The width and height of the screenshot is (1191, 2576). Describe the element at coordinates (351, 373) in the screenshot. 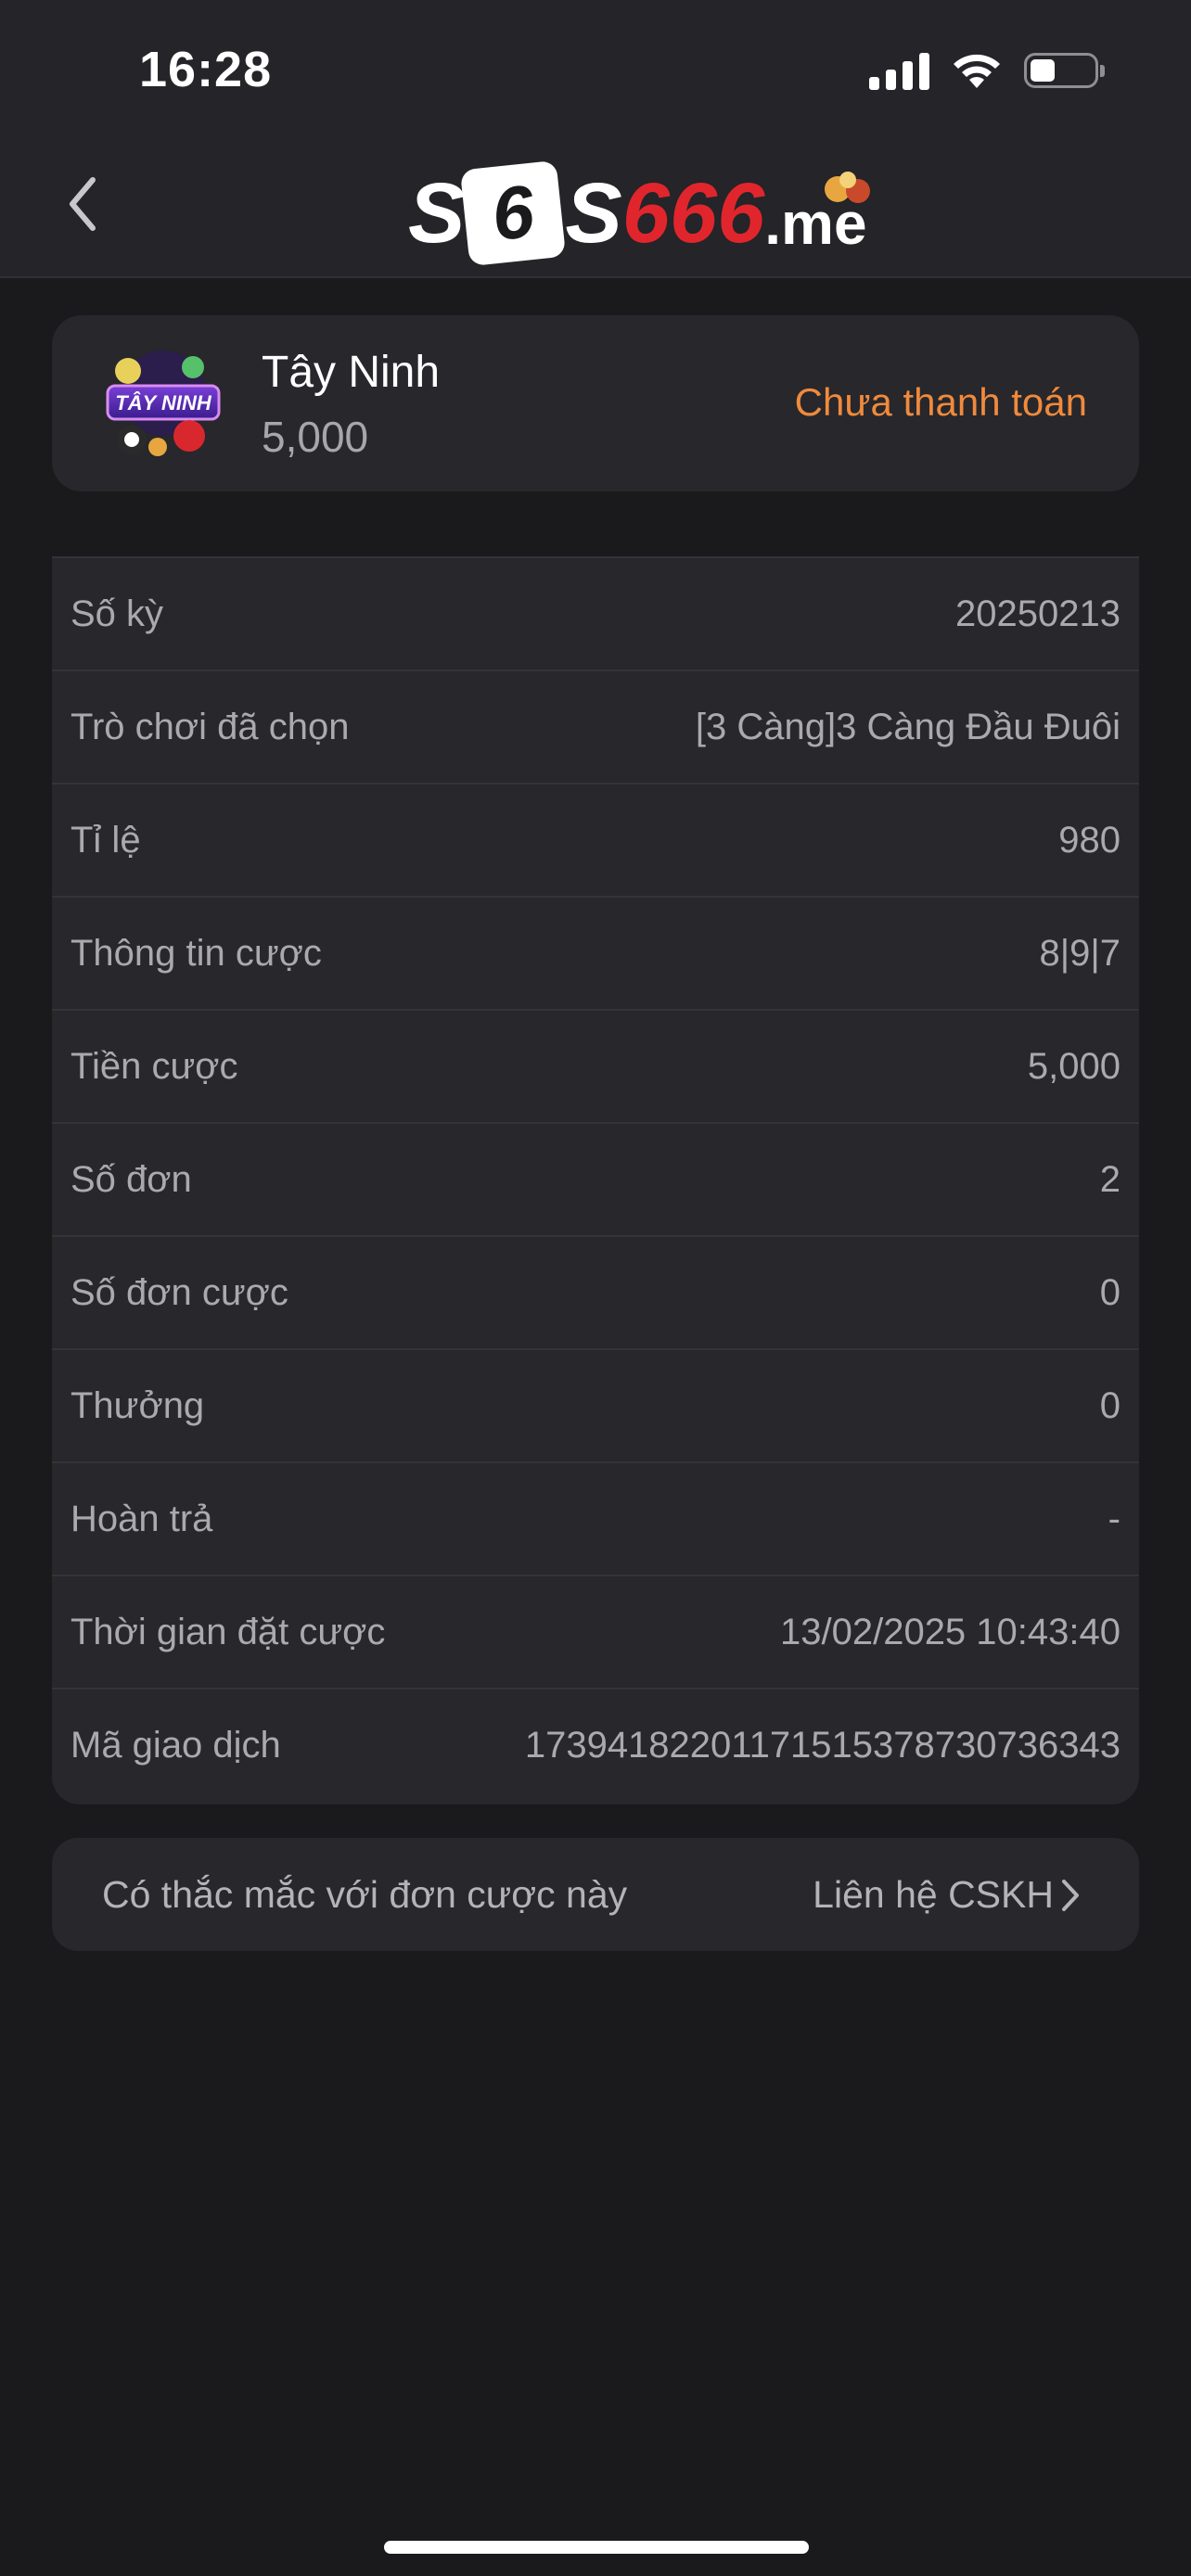

I see `game-name: Tây Ninh` at that location.